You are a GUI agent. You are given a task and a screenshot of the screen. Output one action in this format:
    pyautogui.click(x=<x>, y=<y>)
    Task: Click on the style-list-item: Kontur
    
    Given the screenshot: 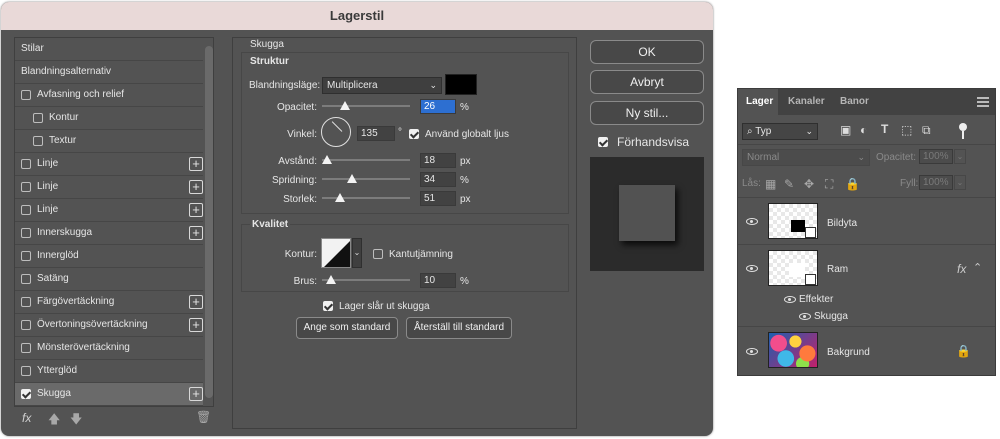 What is the action you would take?
    pyautogui.click(x=109, y=118)
    